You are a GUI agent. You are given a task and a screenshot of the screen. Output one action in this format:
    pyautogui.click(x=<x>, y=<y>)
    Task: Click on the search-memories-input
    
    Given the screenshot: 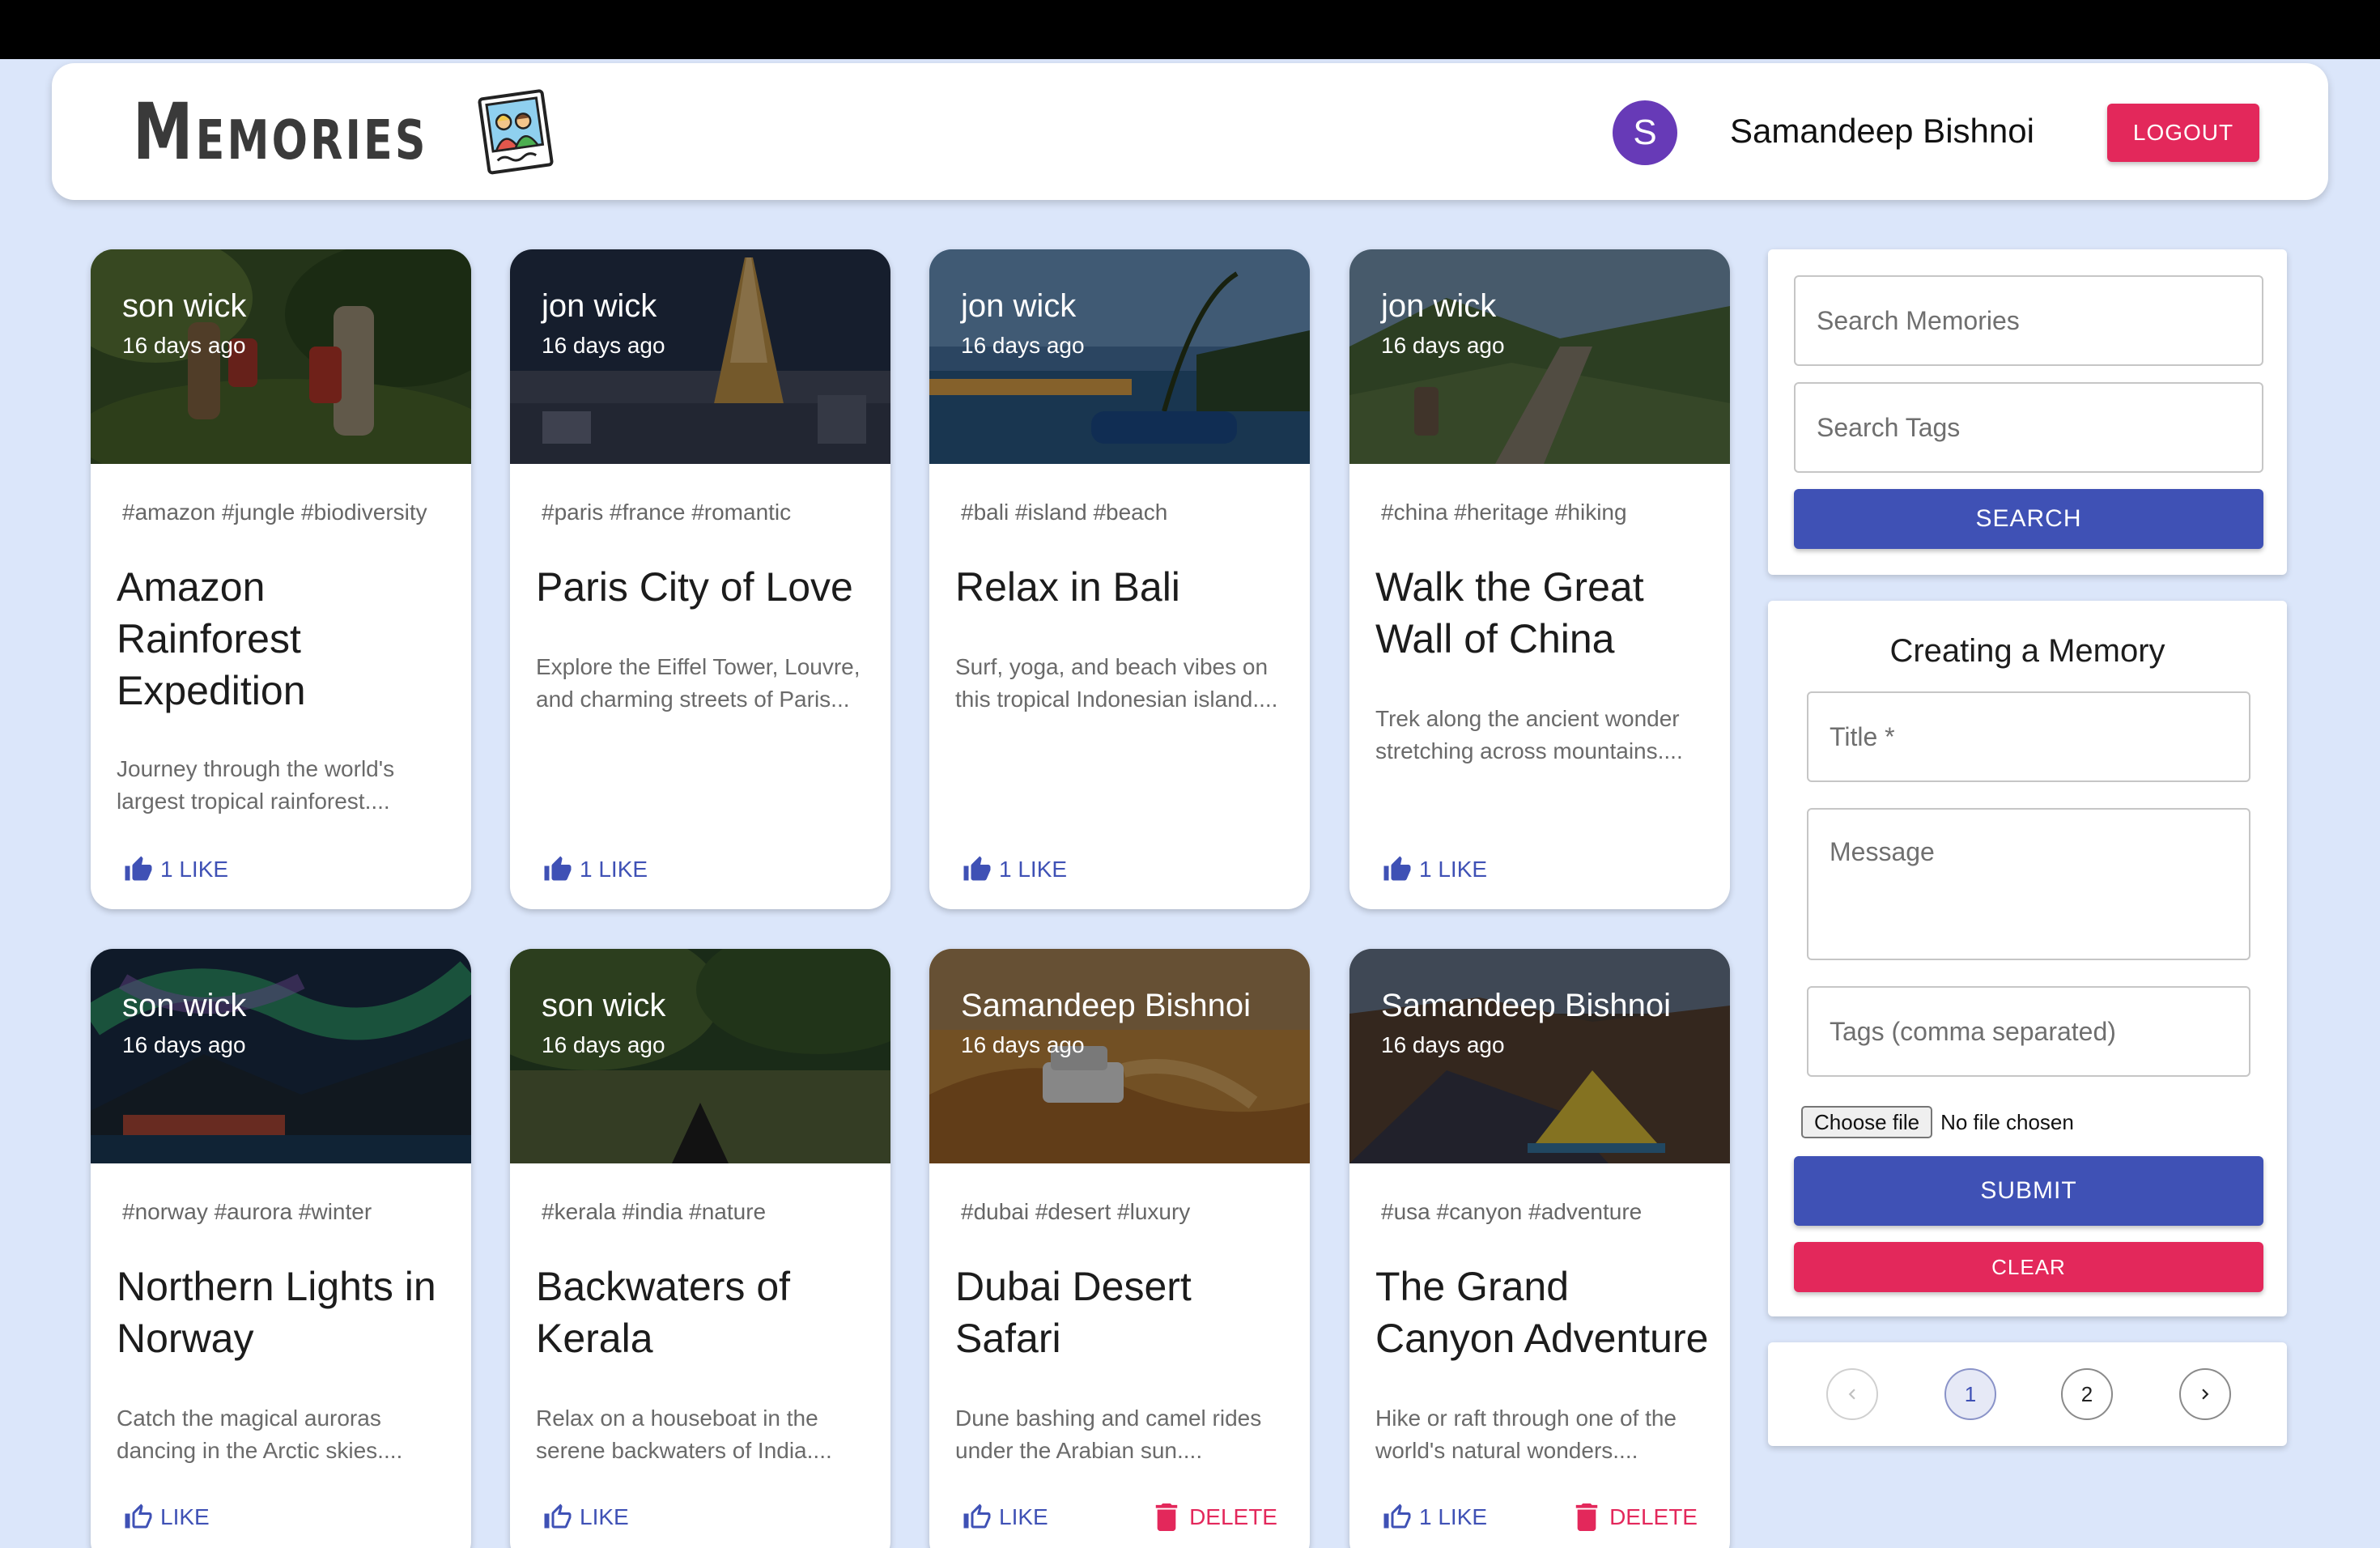 What is the action you would take?
    pyautogui.click(x=2029, y=321)
    